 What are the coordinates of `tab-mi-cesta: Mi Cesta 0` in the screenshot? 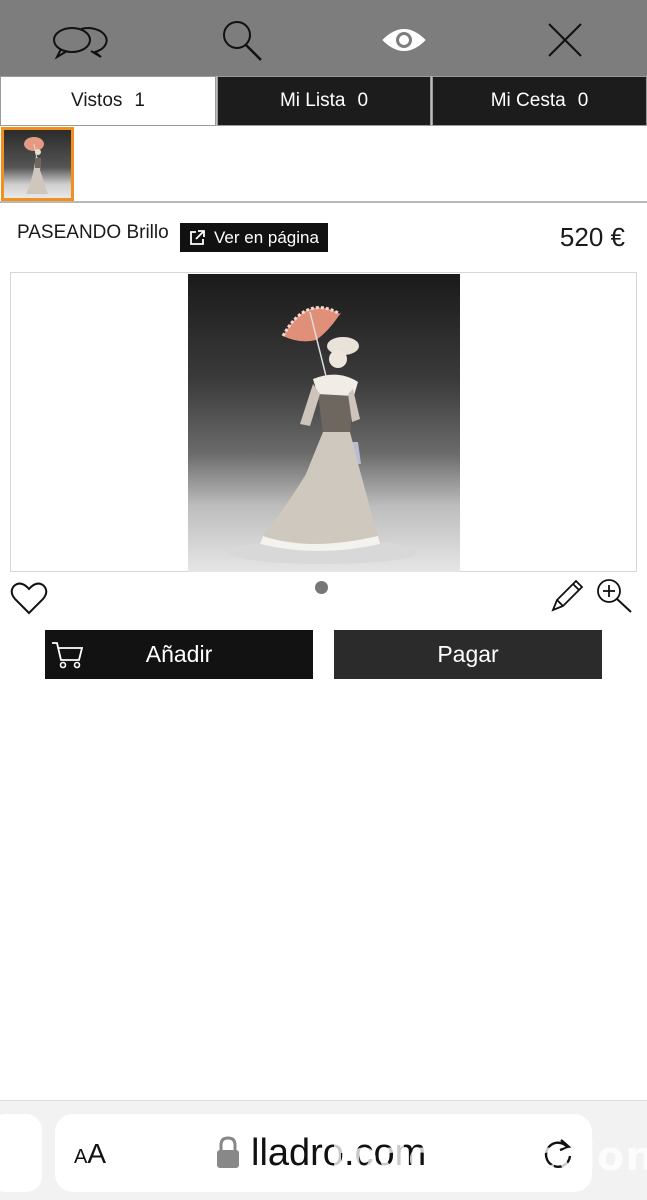 It's located at (539, 101).